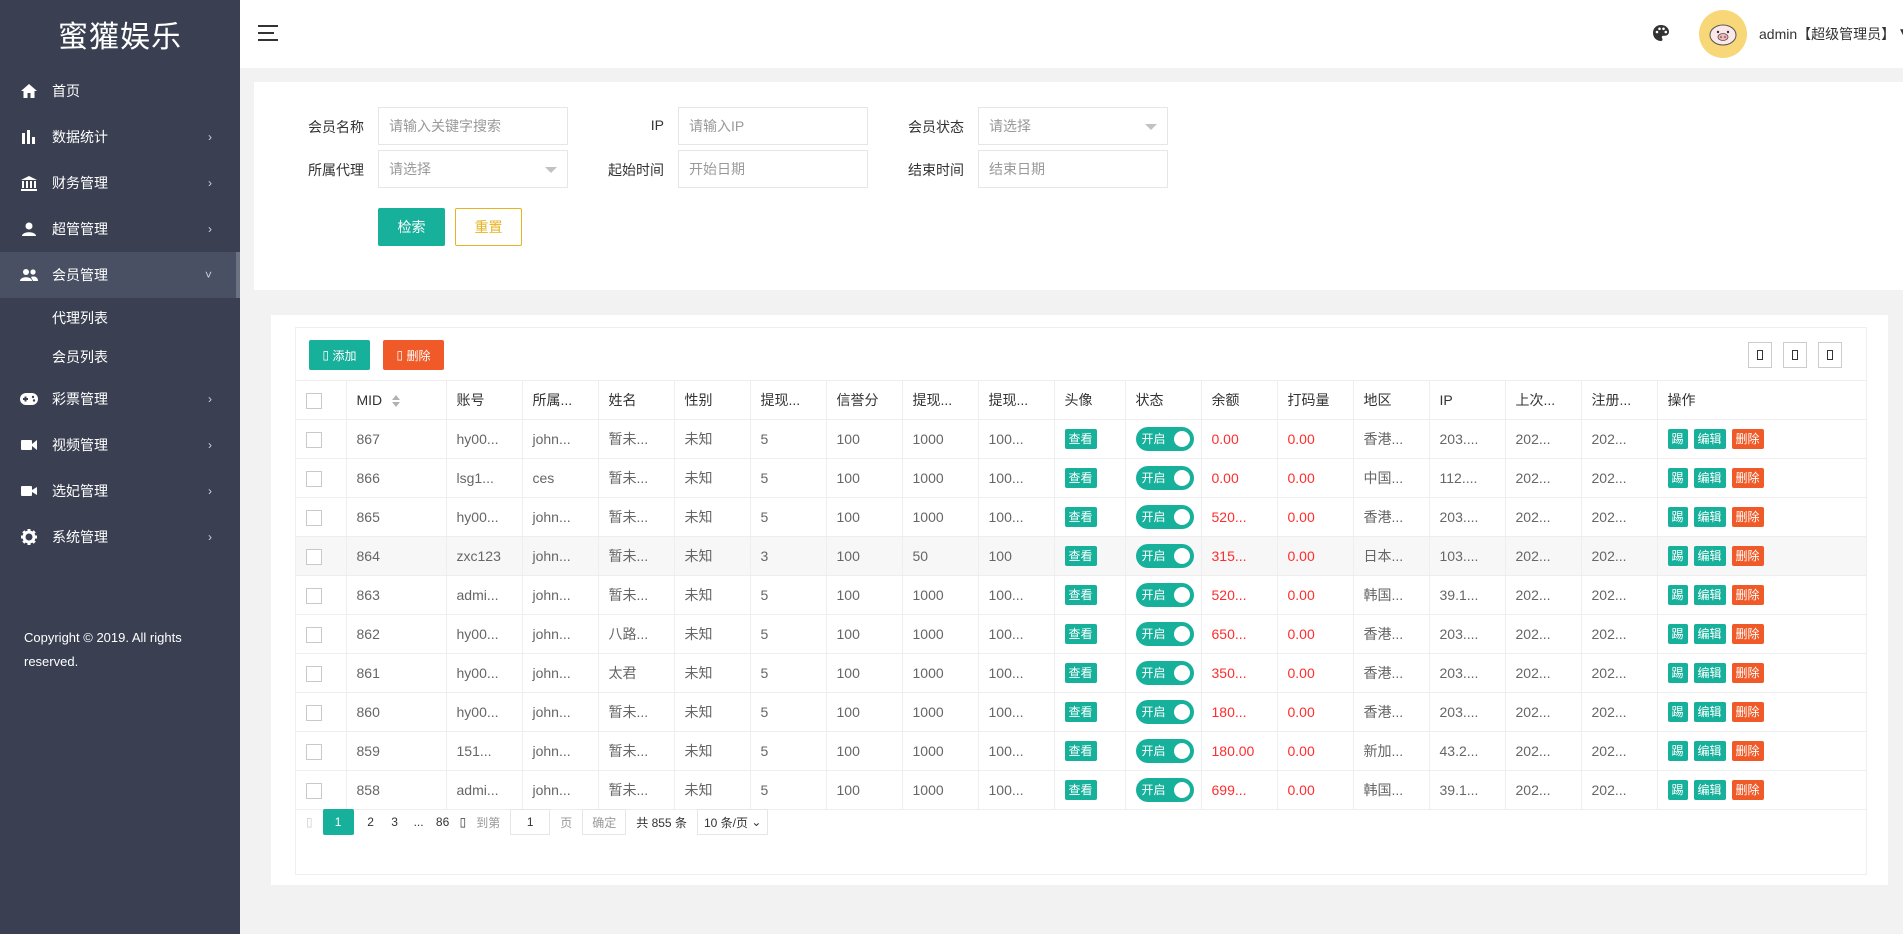 Image resolution: width=1903 pixels, height=934 pixels. Describe the element at coordinates (1073, 169) in the screenshot. I see `end-date-input: 结束日期` at that location.